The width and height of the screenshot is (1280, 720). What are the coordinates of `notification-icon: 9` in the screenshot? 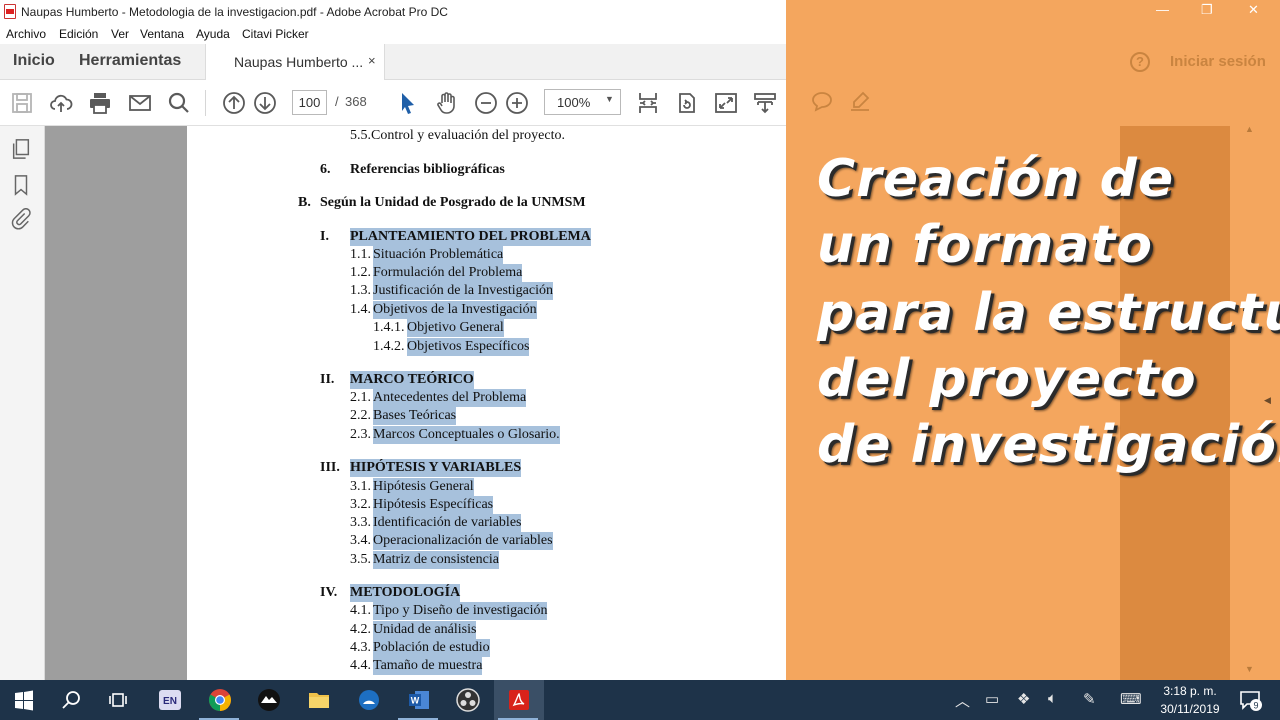 It's located at (1250, 700).